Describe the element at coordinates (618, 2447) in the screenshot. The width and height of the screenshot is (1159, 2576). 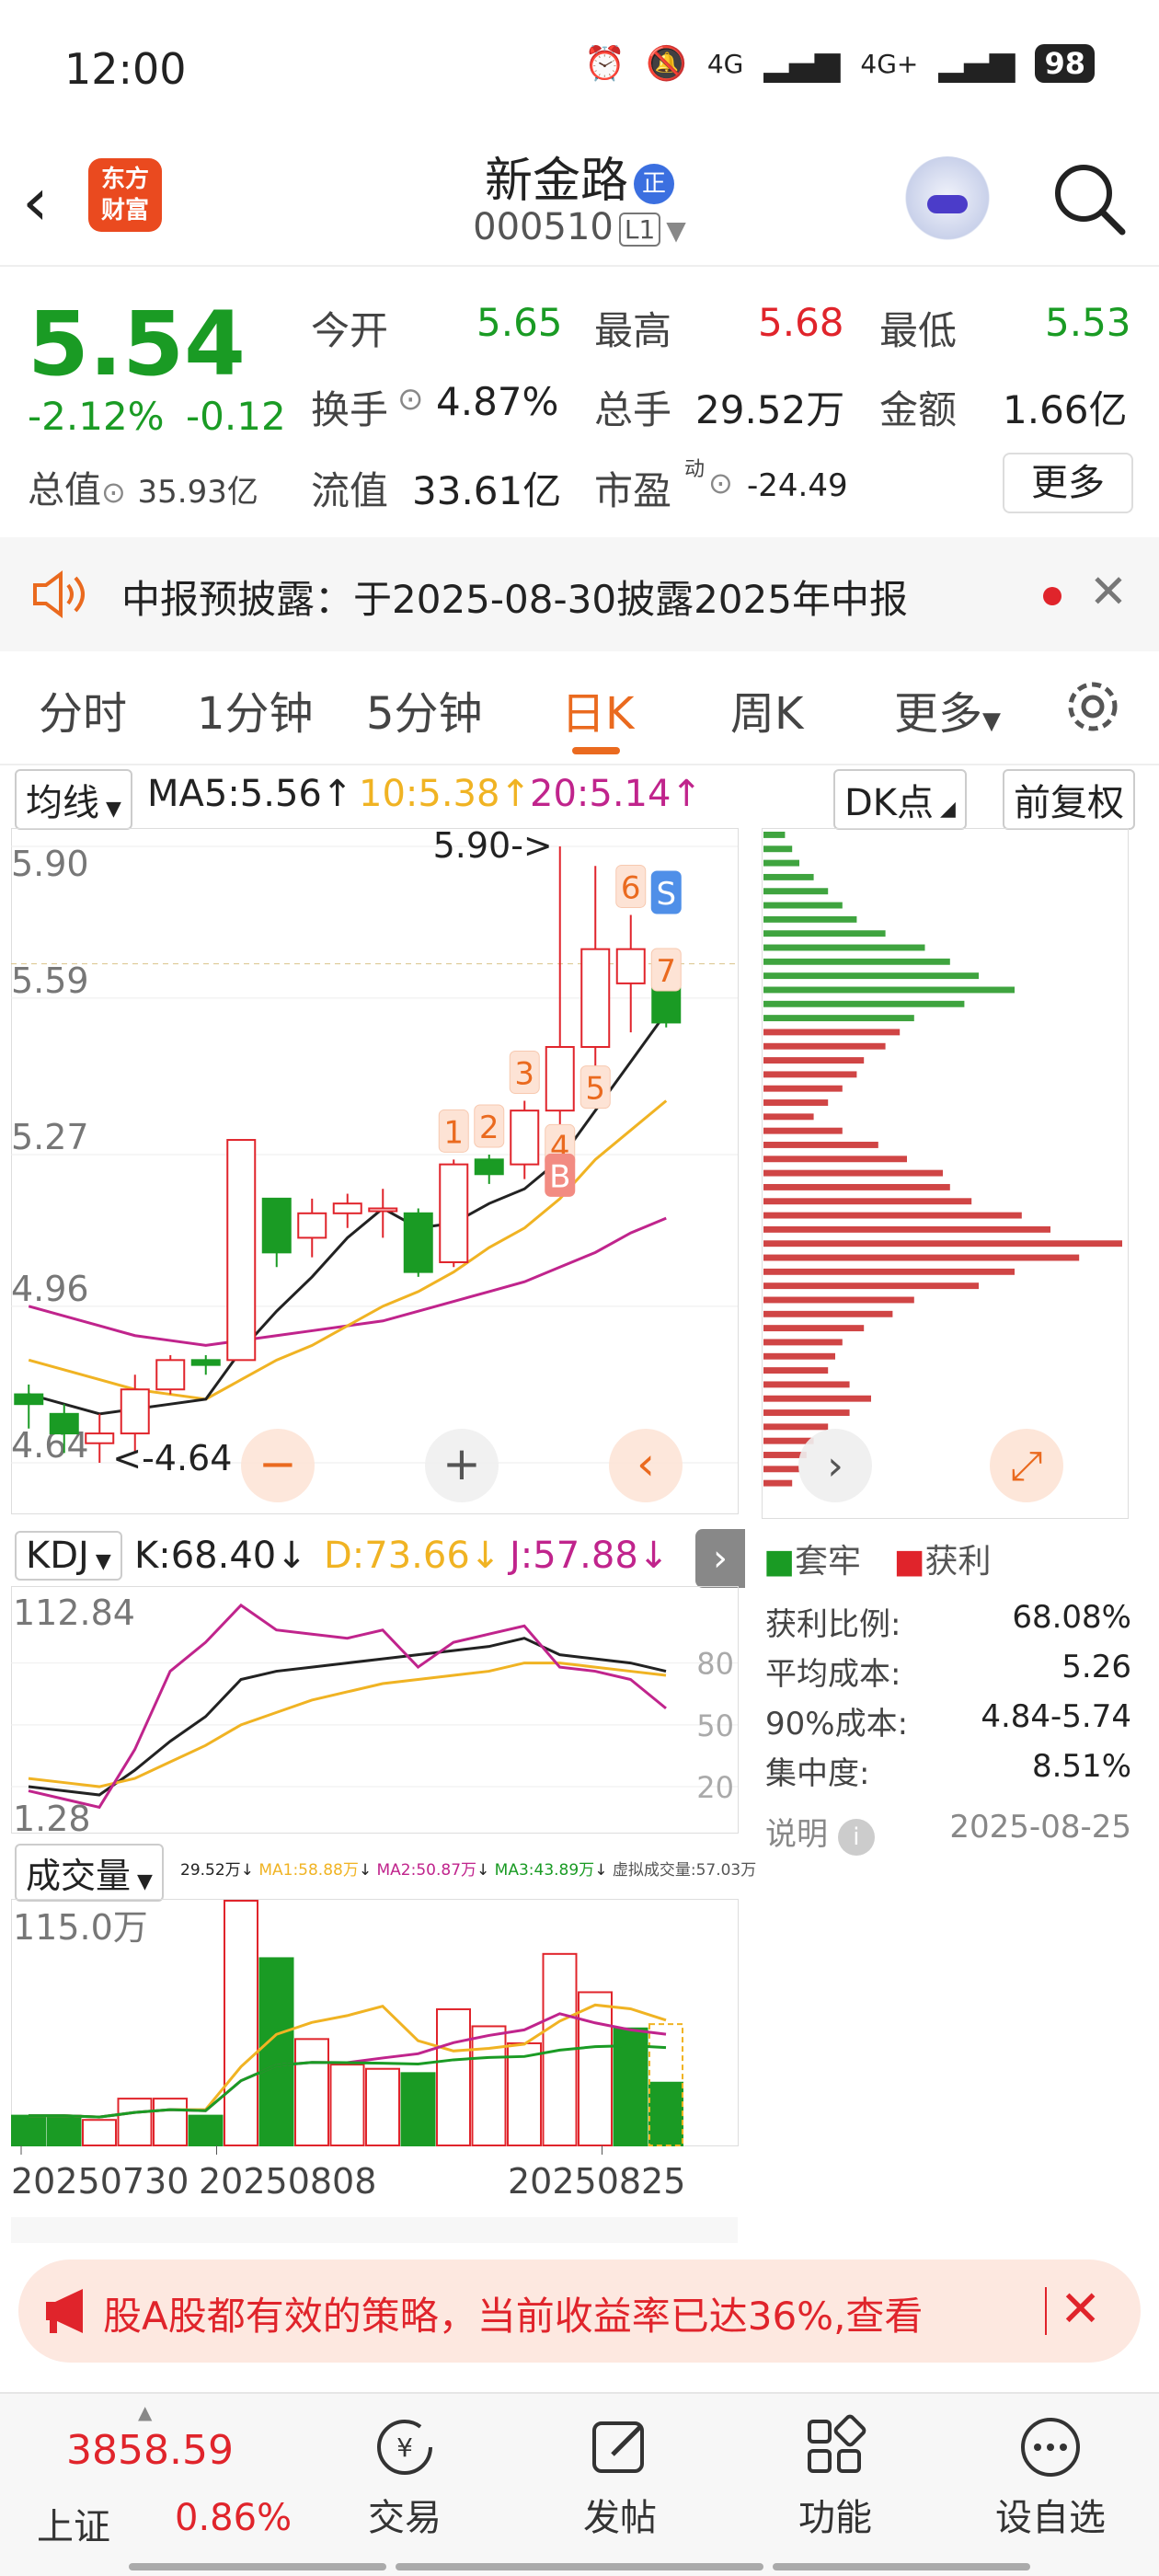
I see `edit-icon` at that location.